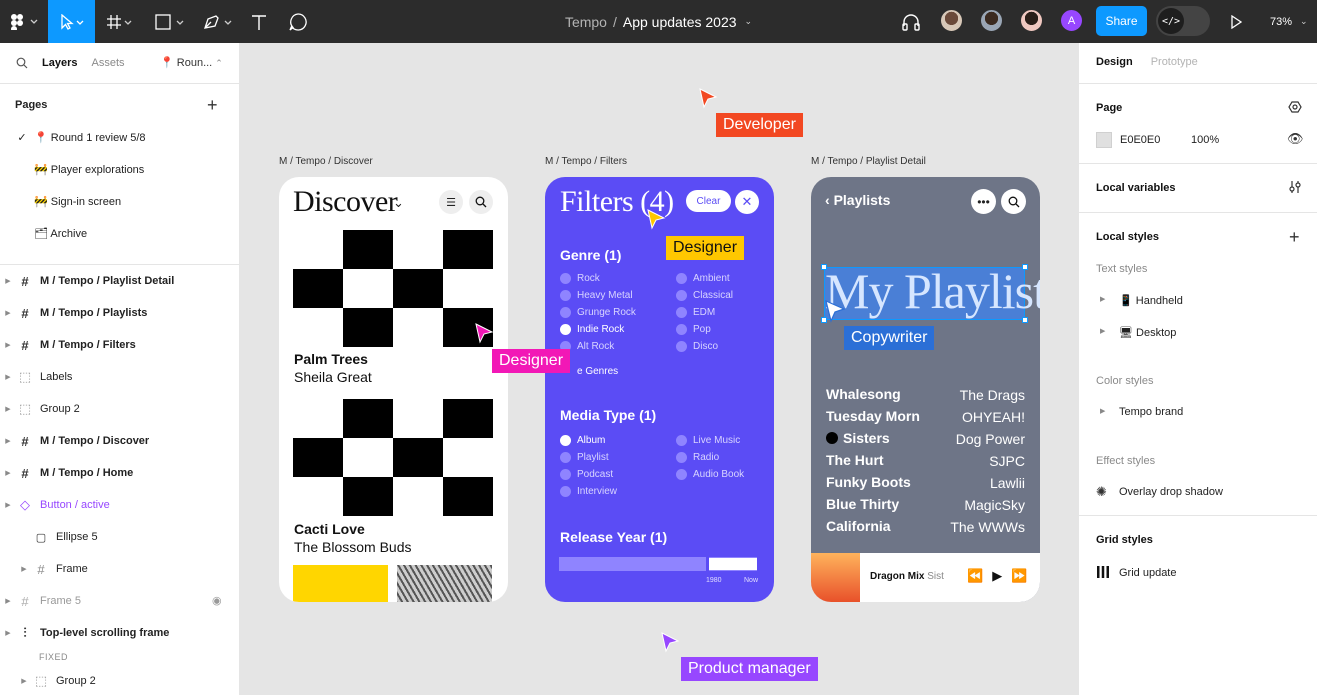 This screenshot has width=1317, height=695. I want to click on track-title: Tuesday Morn, so click(873, 416).